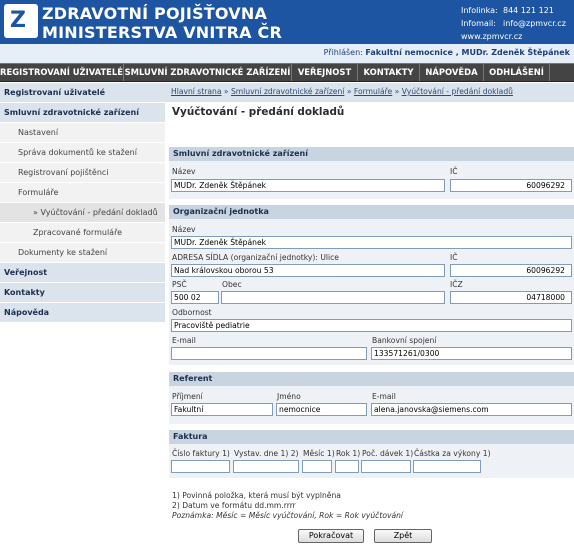 The height and width of the screenshot is (547, 574). I want to click on logo: Z, so click(21, 21).